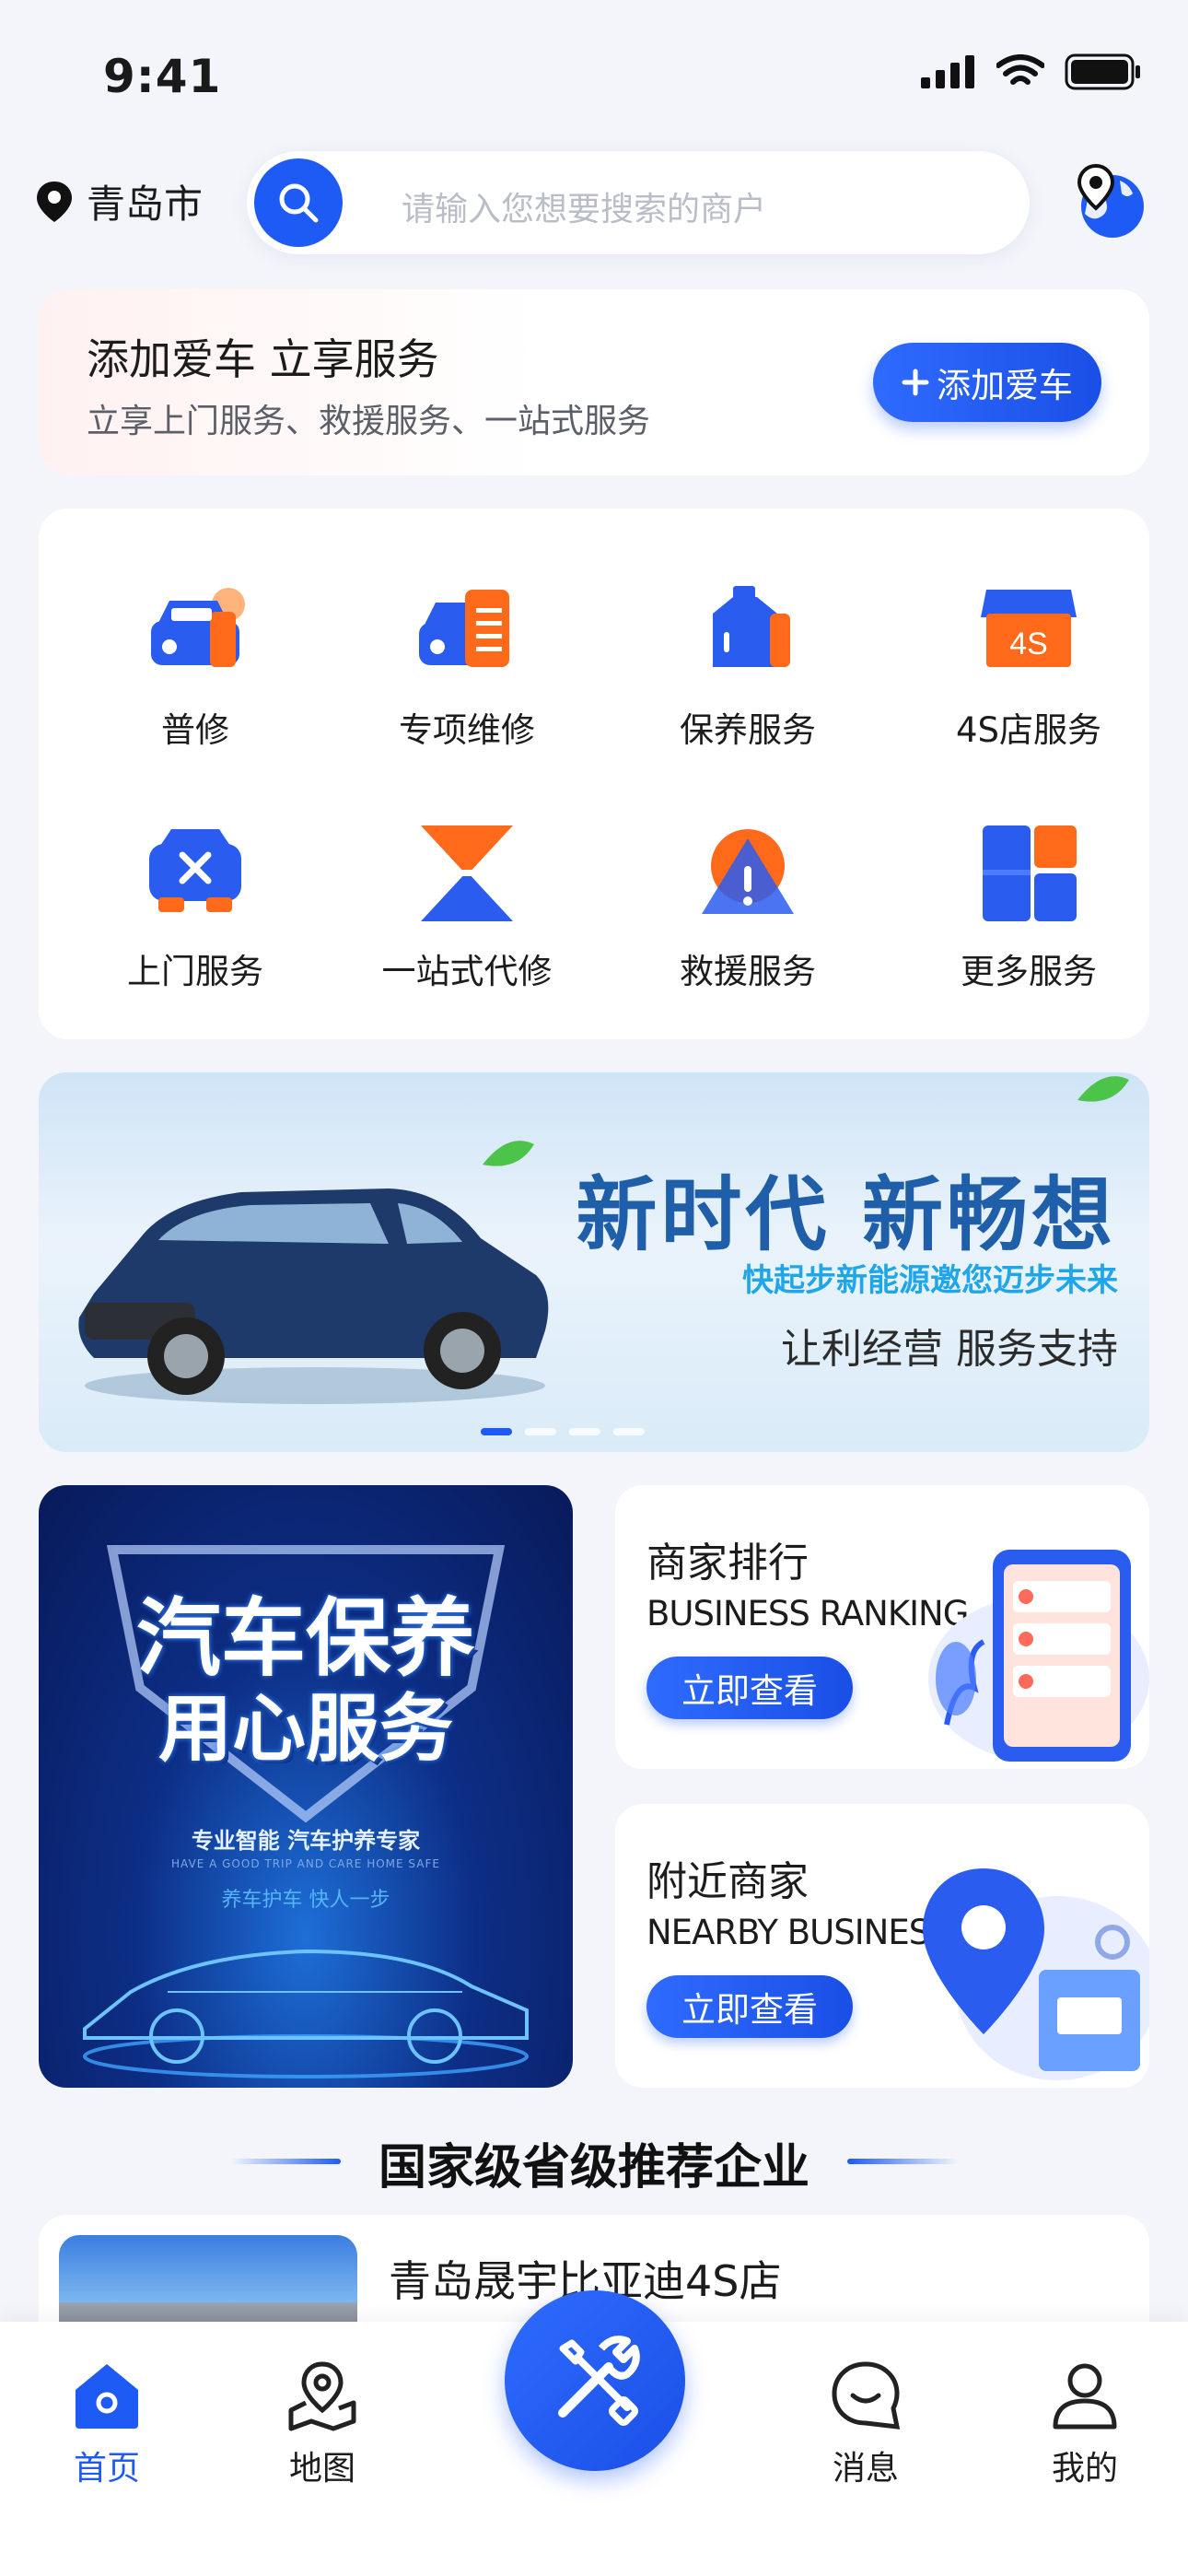 The height and width of the screenshot is (2576, 1188). I want to click on repair-tools-fab, so click(595, 2380).